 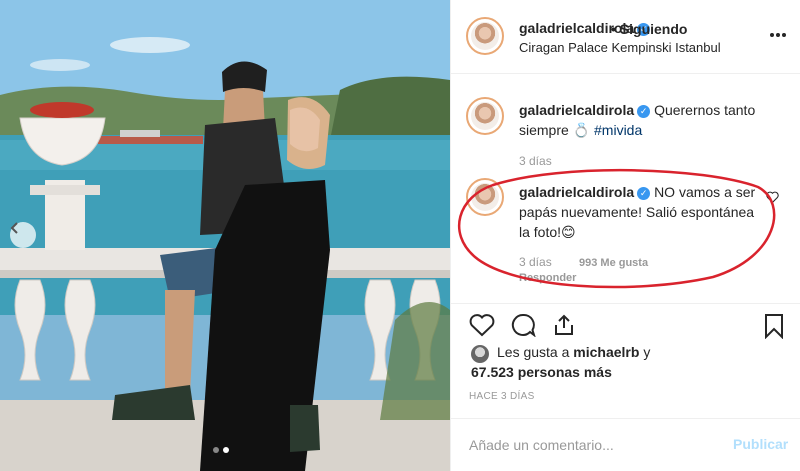 What do you see at coordinates (564, 327) in the screenshot?
I see `share-icon` at bounding box center [564, 327].